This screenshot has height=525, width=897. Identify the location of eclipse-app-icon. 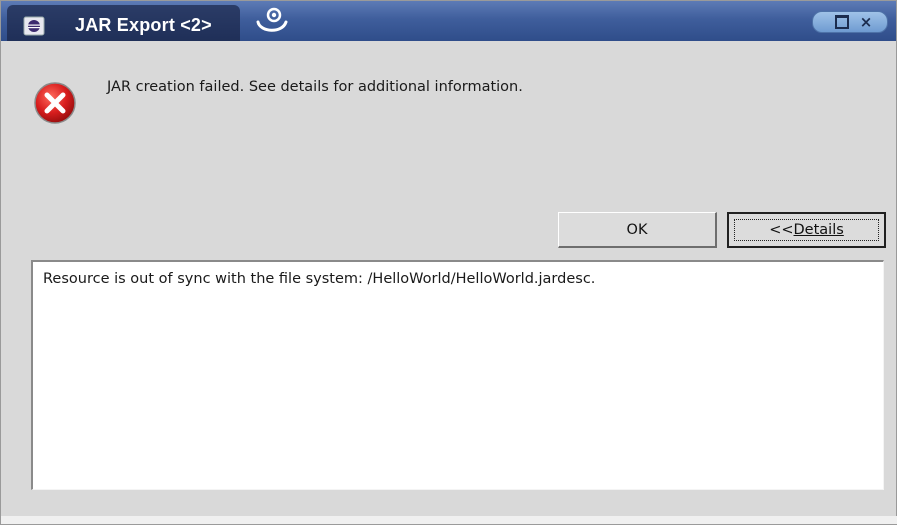
(34, 26).